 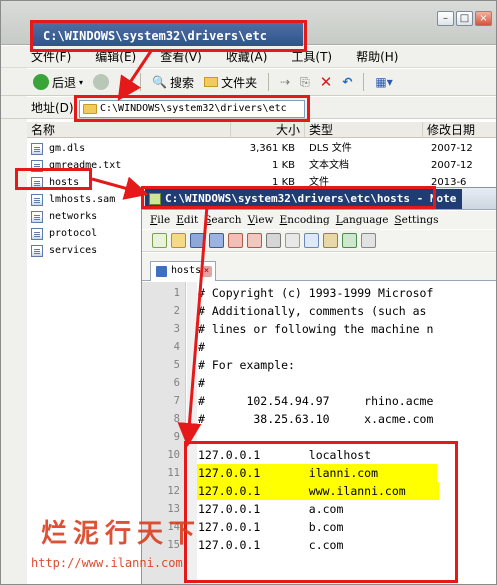 What do you see at coordinates (173, 82) in the screenshot?
I see `search-button: 🔍 搜索` at bounding box center [173, 82].